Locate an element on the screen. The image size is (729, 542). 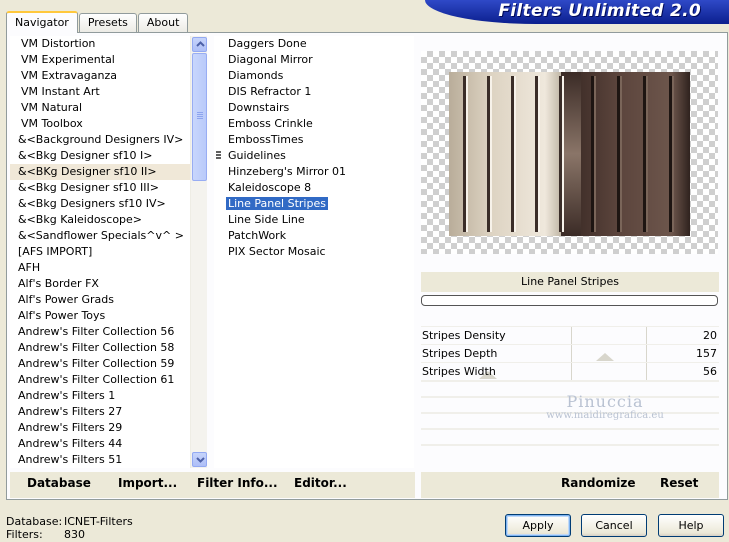
param-name: Stripes Depth is located at coordinates (460, 353).